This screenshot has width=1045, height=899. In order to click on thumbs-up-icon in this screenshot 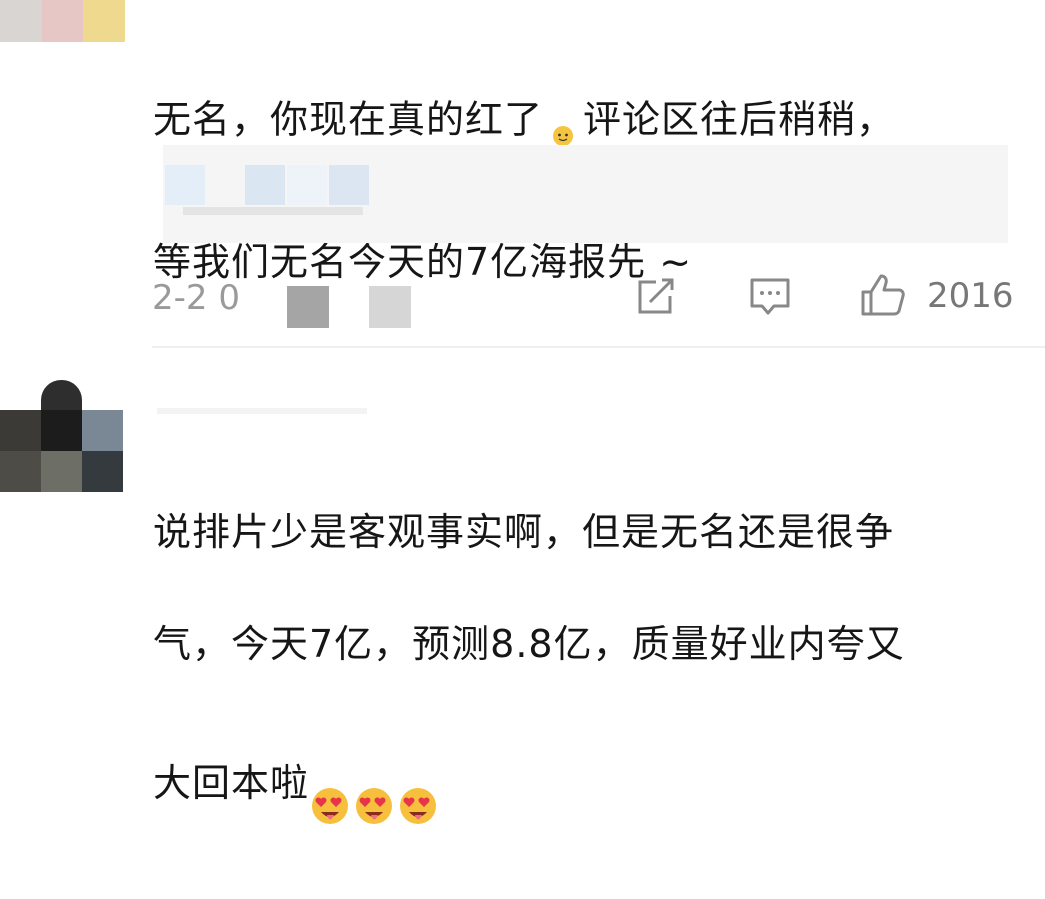, I will do `click(883, 297)`.